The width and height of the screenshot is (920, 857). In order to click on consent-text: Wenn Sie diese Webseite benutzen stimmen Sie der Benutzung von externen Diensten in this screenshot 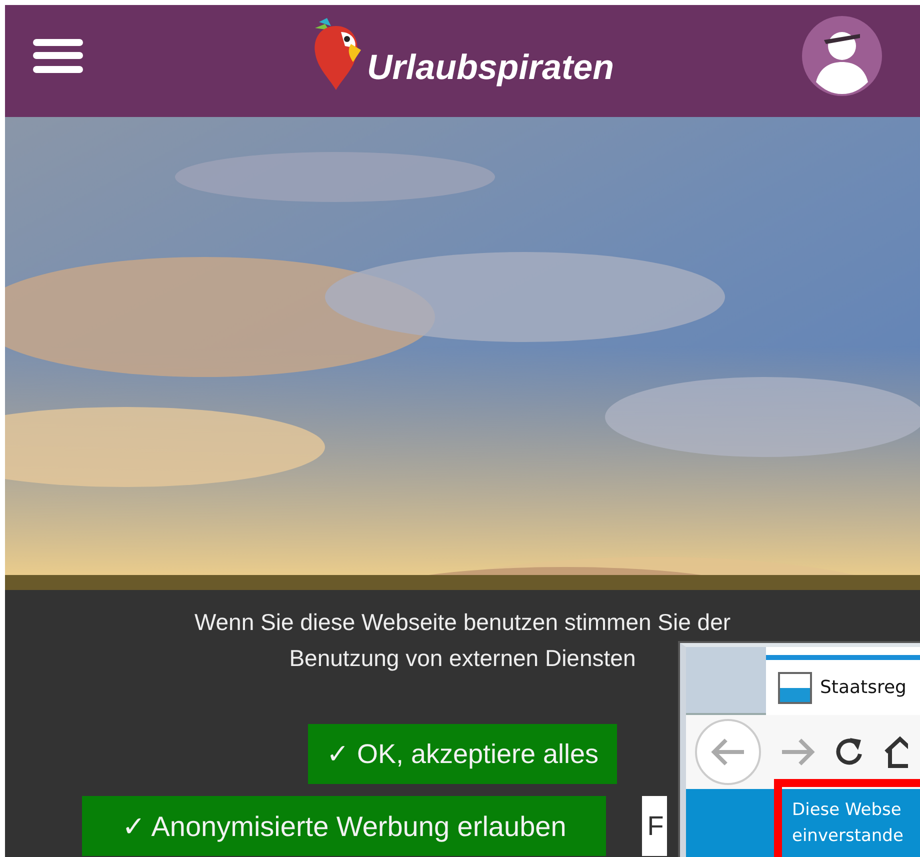, I will do `click(462, 640)`.